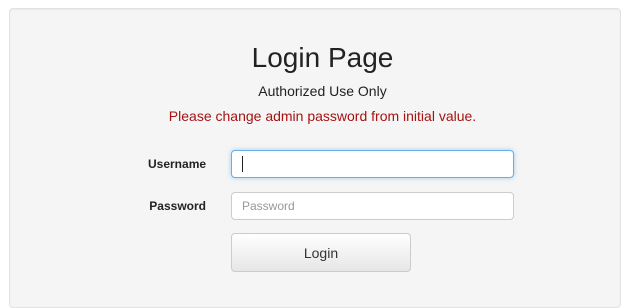  I want to click on username-label: Username, so click(177, 164).